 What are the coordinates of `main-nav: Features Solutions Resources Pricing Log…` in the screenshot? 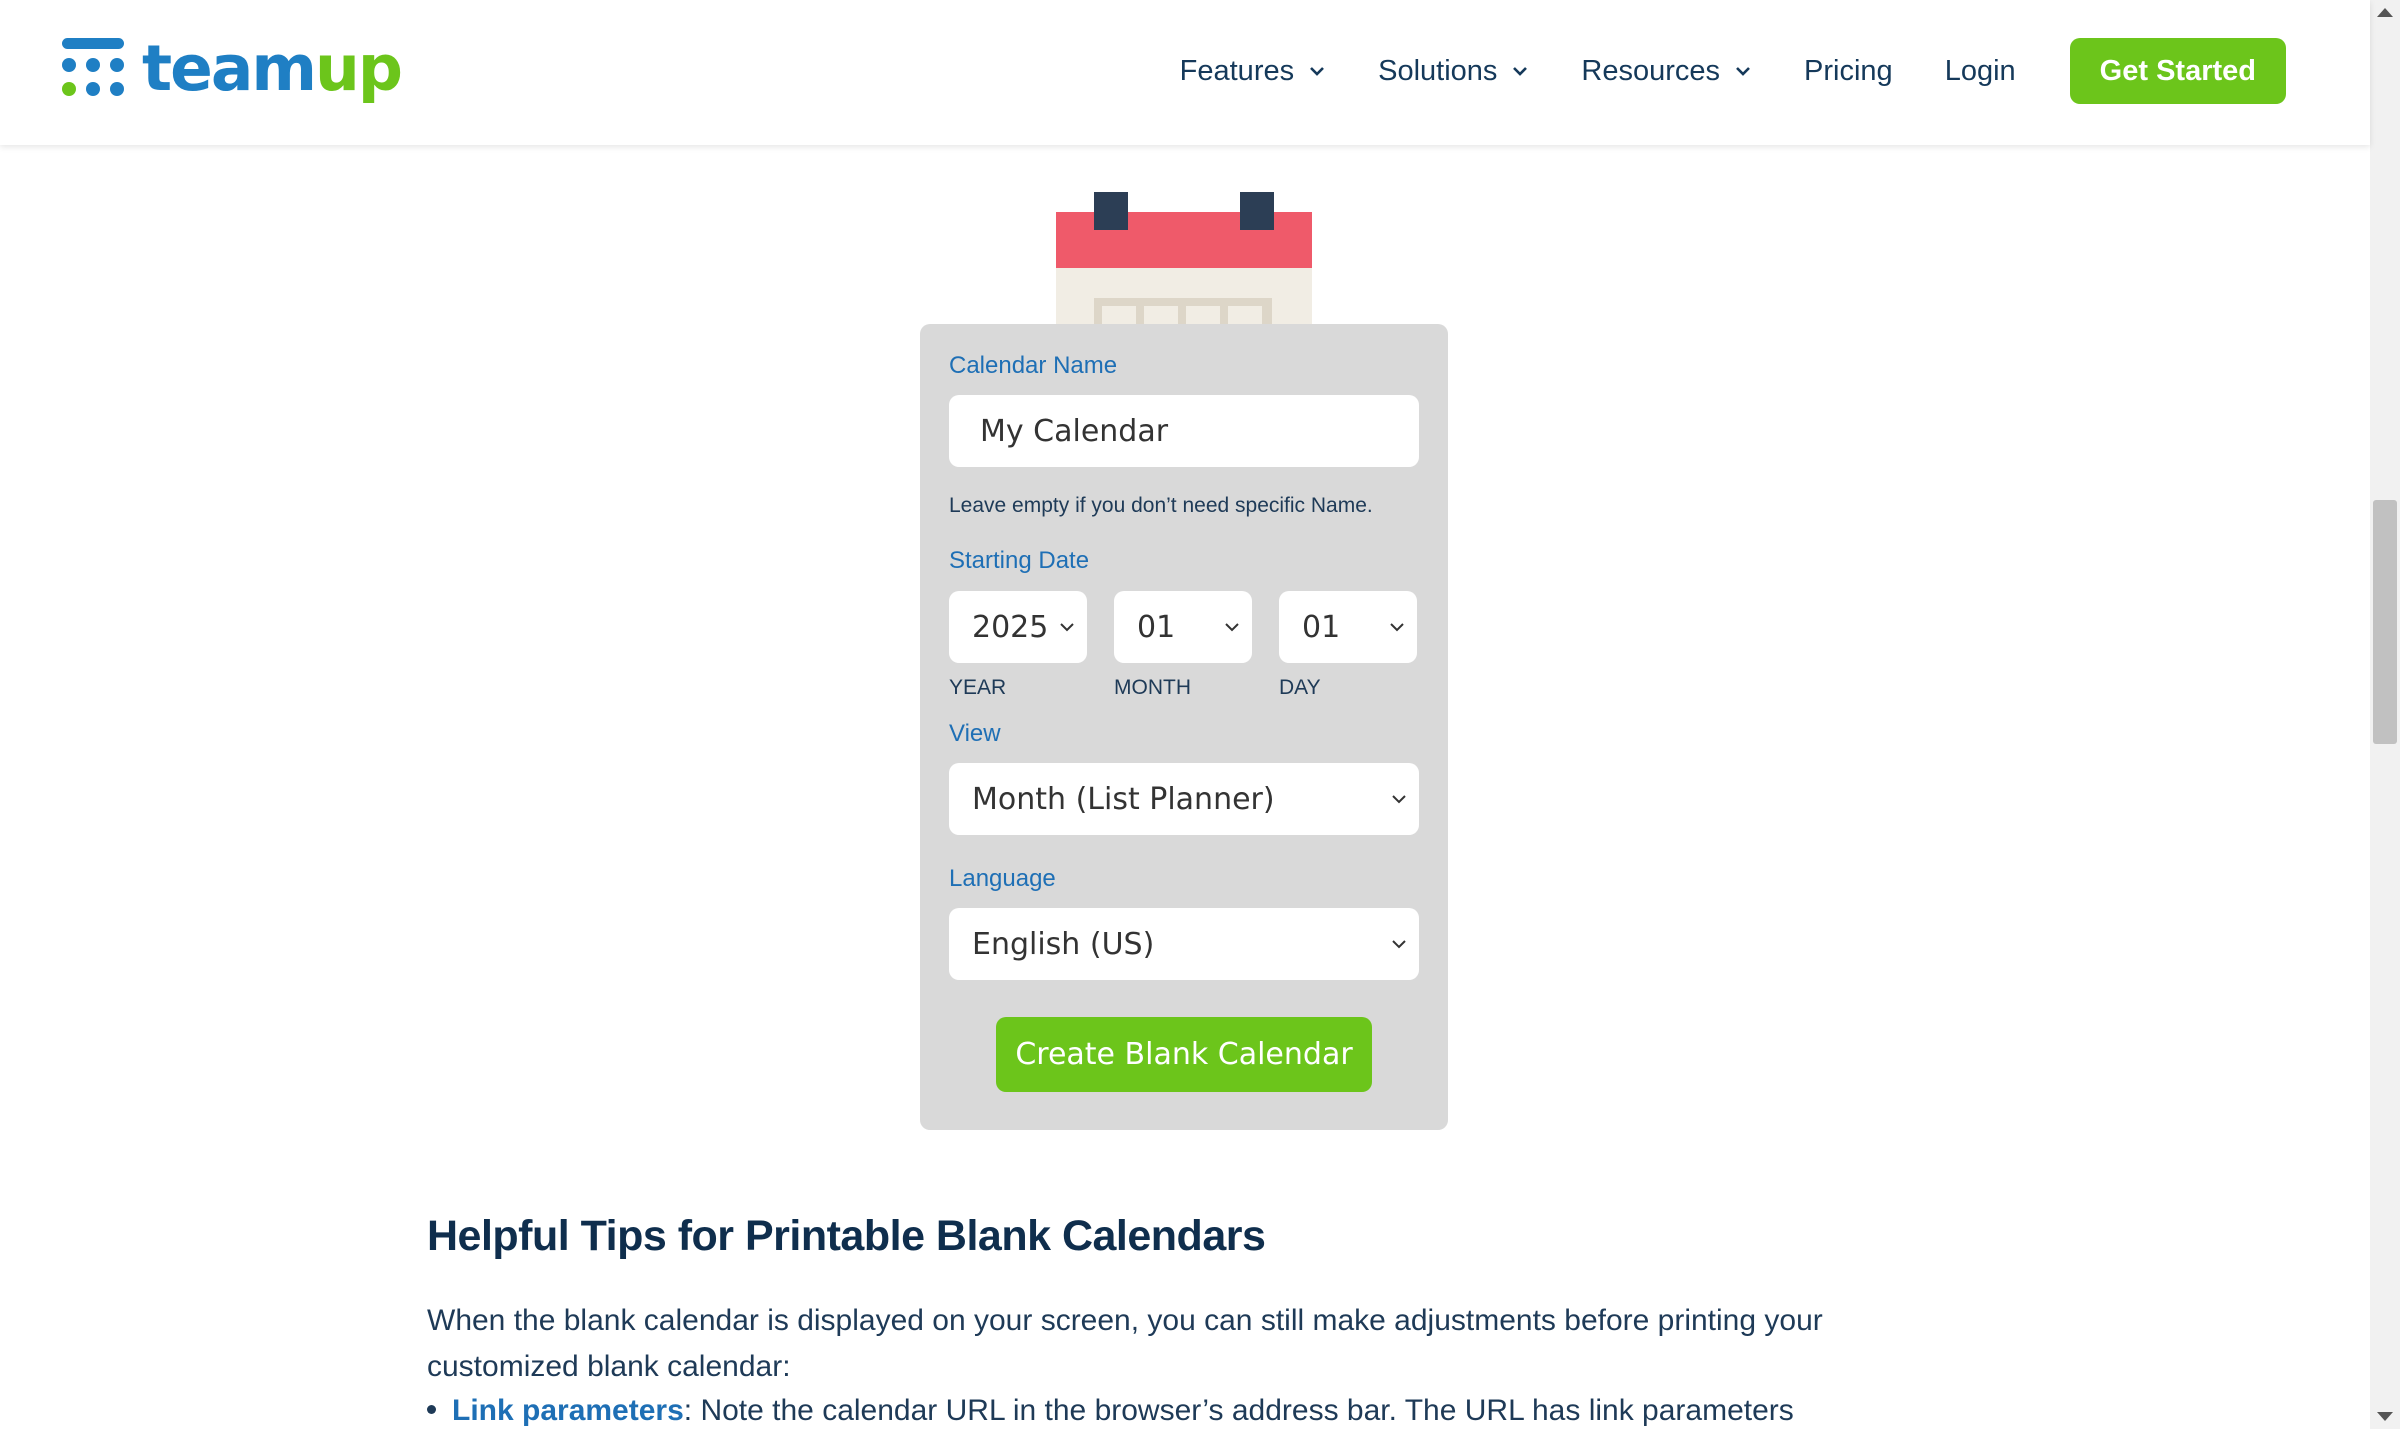 It's located at (1707, 71).